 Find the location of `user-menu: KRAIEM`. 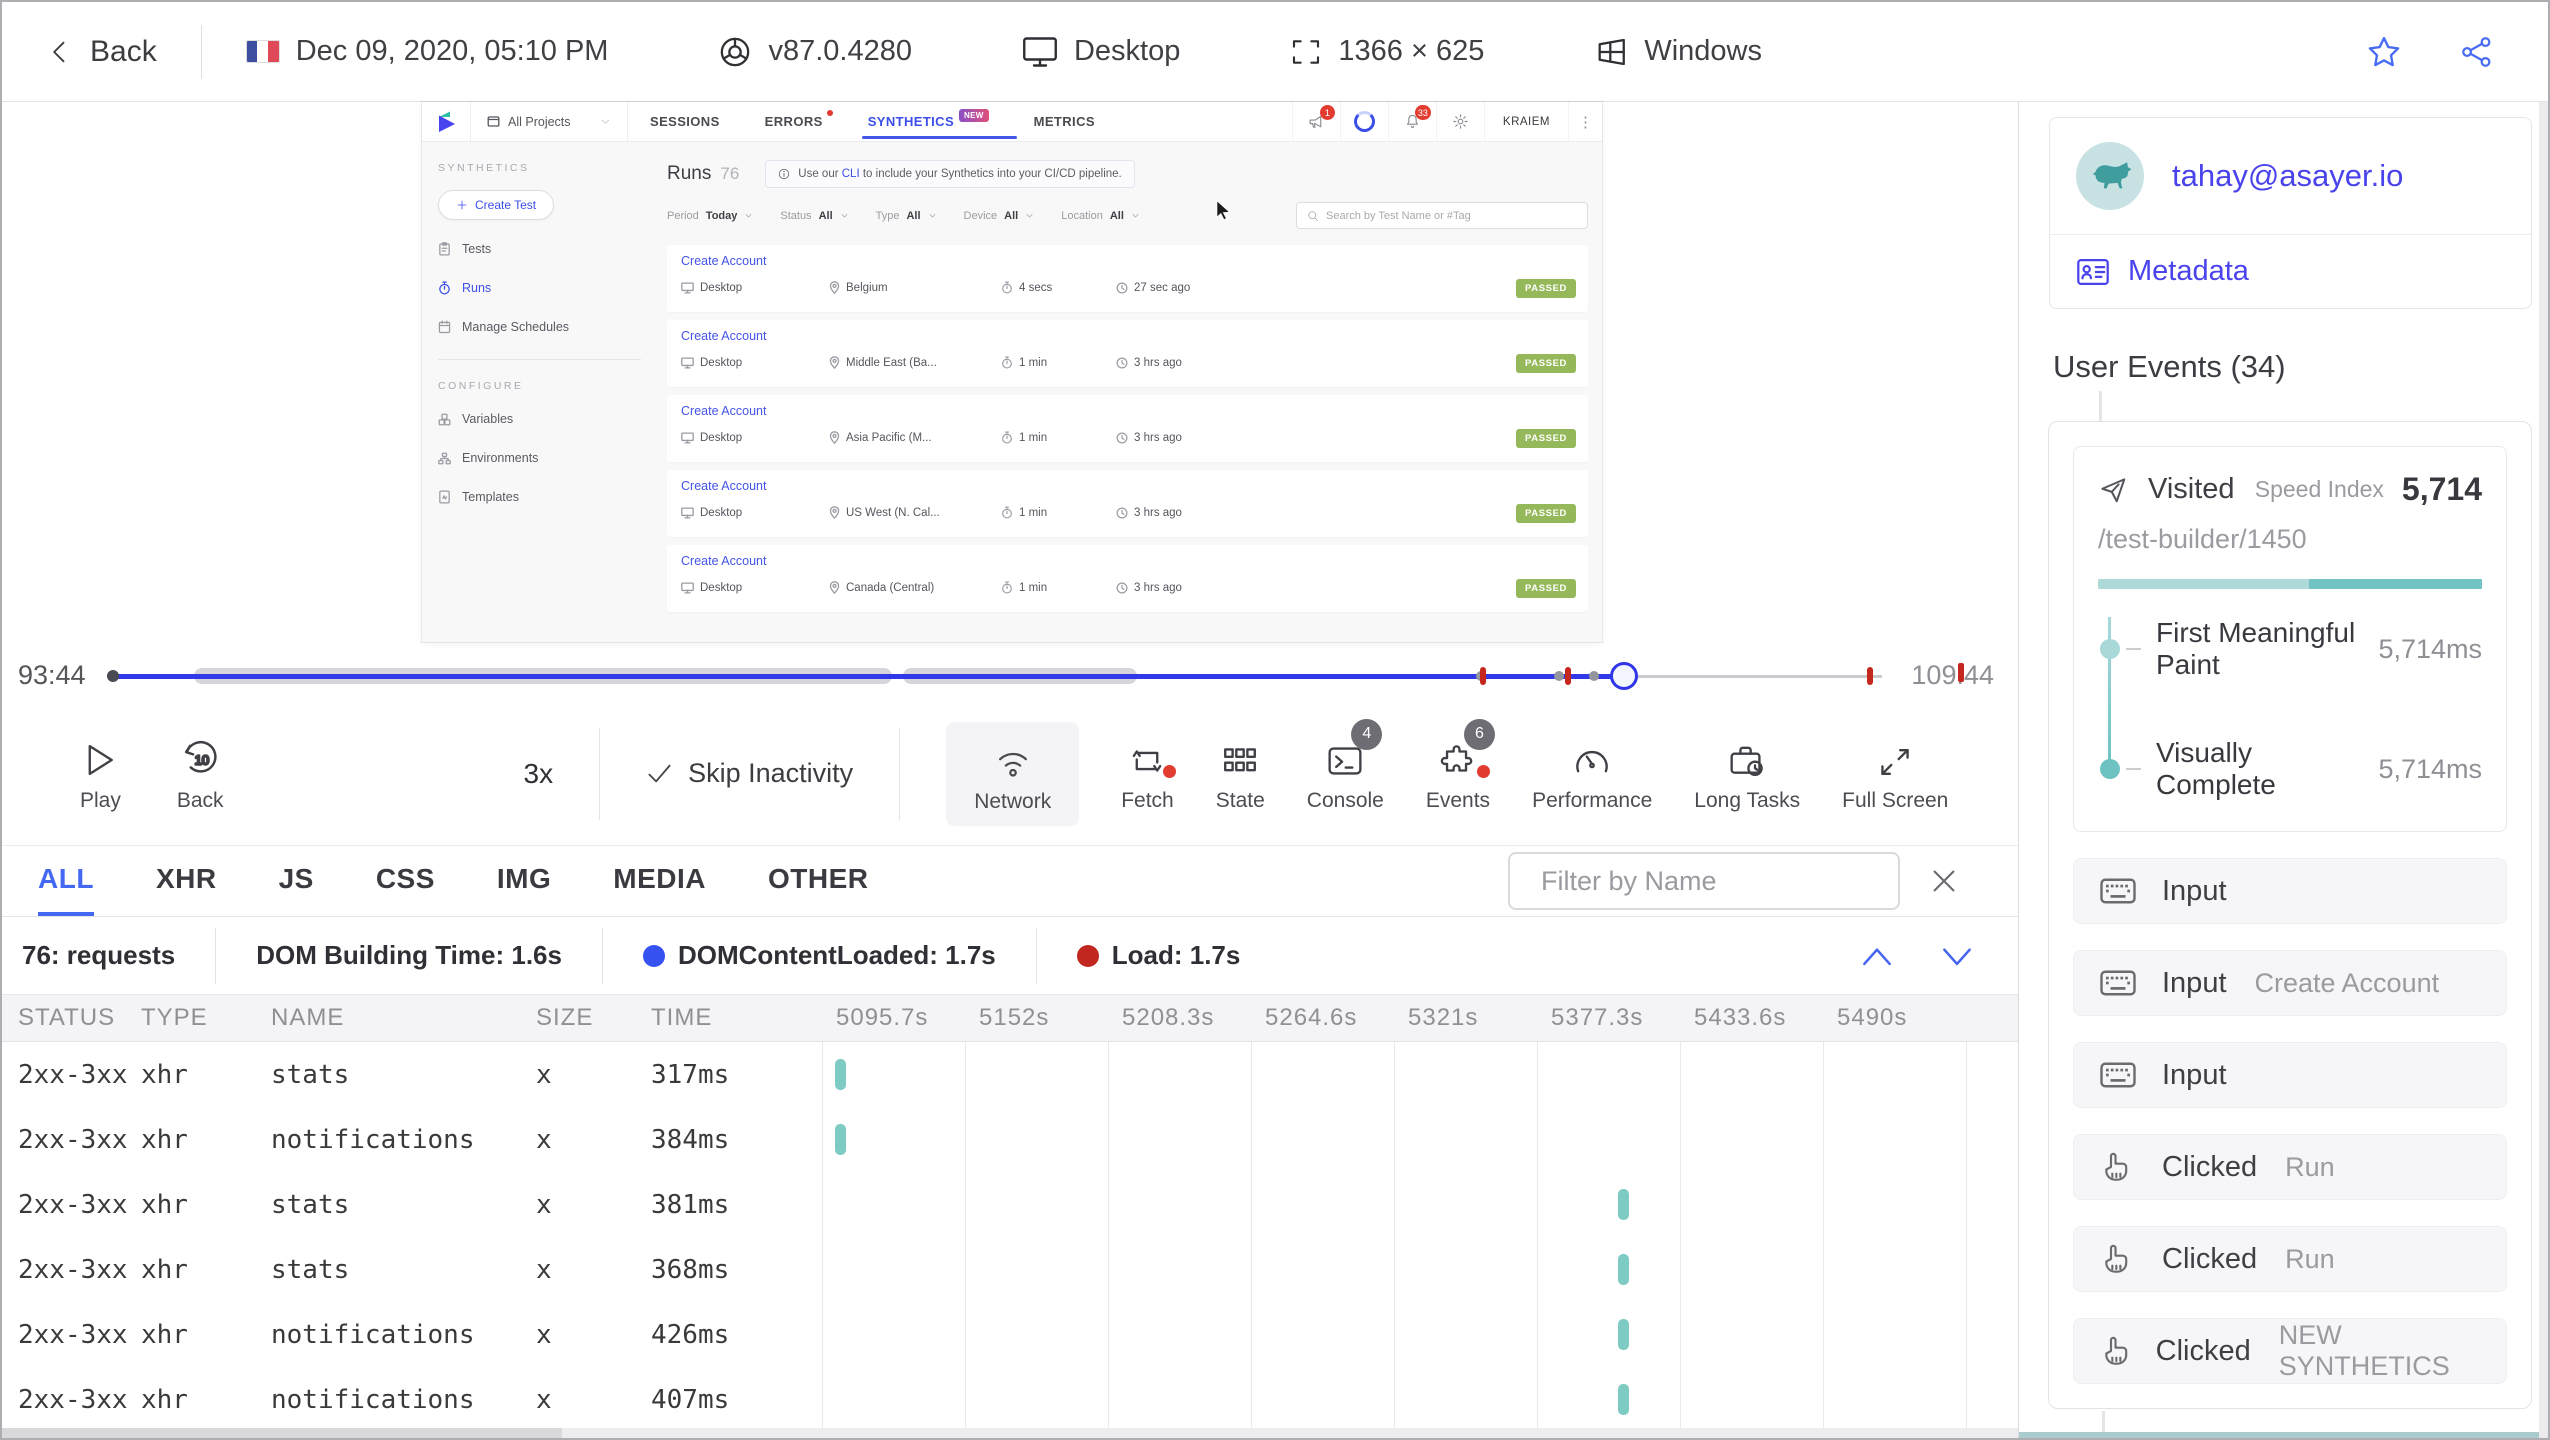

user-menu: KRAIEM is located at coordinates (1525, 121).